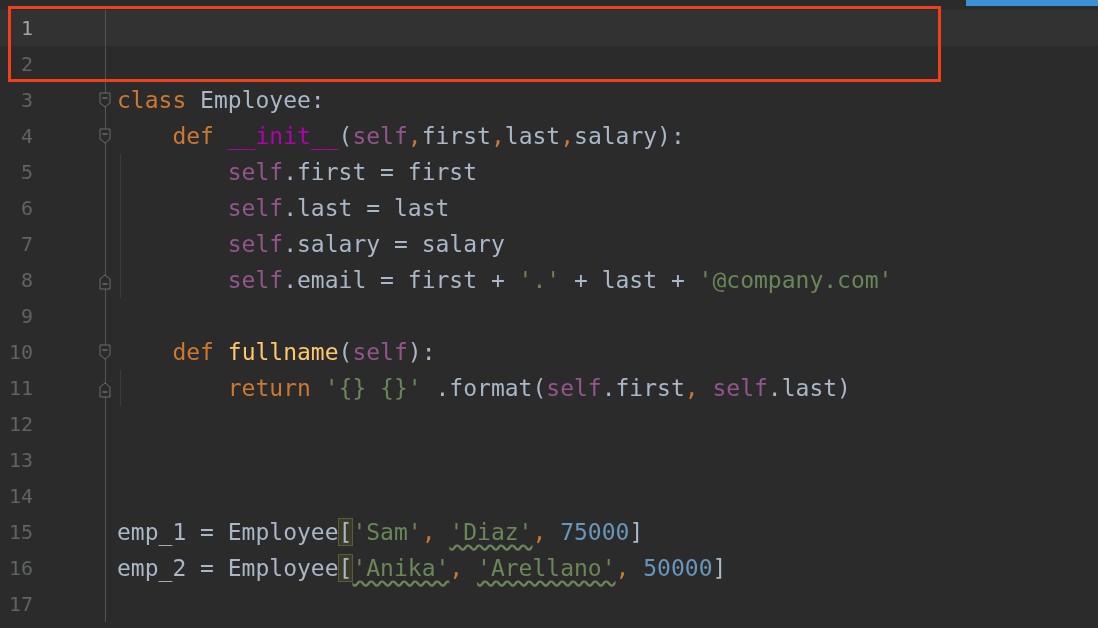 The width and height of the screenshot is (1098, 628). I want to click on line-number: 12, so click(20, 424).